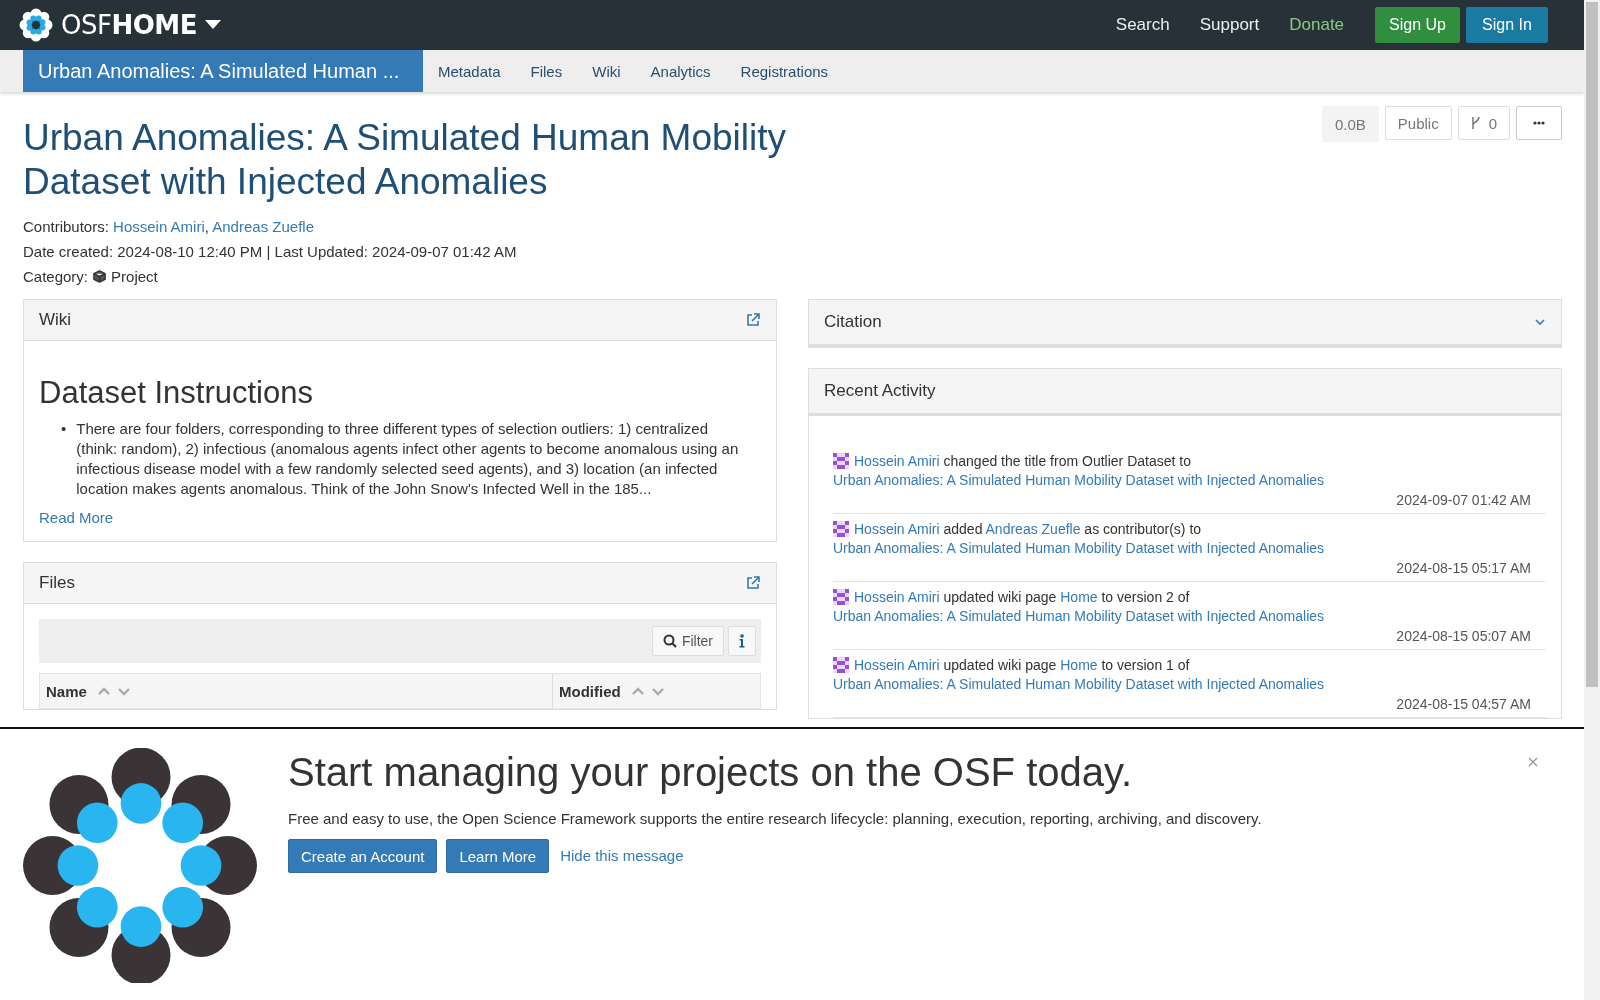  What do you see at coordinates (687, 641) in the screenshot?
I see `filter-button: Filter` at bounding box center [687, 641].